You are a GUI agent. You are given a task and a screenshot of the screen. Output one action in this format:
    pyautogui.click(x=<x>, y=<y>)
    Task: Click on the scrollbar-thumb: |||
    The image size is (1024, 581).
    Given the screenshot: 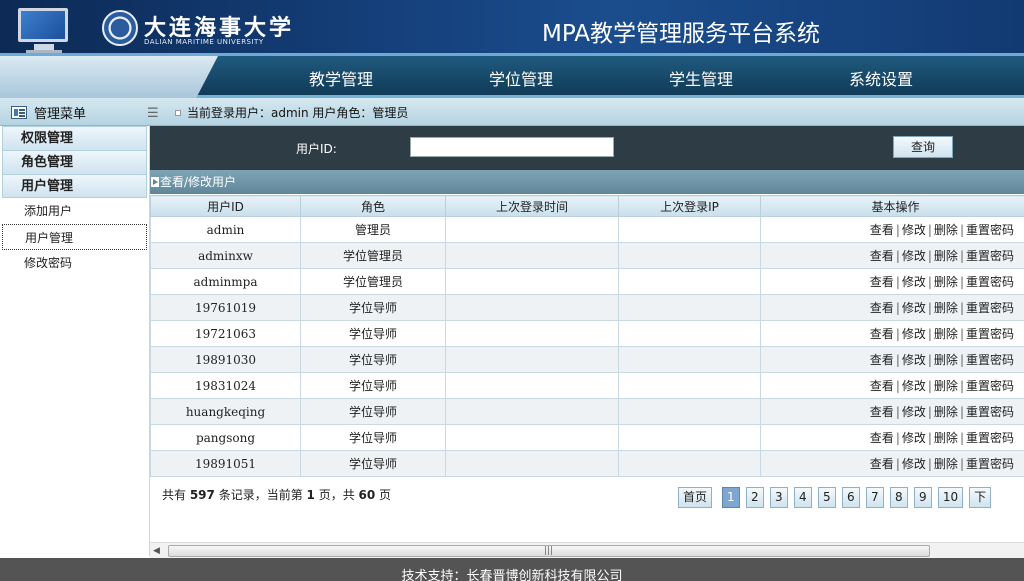 What is the action you would take?
    pyautogui.click(x=549, y=551)
    